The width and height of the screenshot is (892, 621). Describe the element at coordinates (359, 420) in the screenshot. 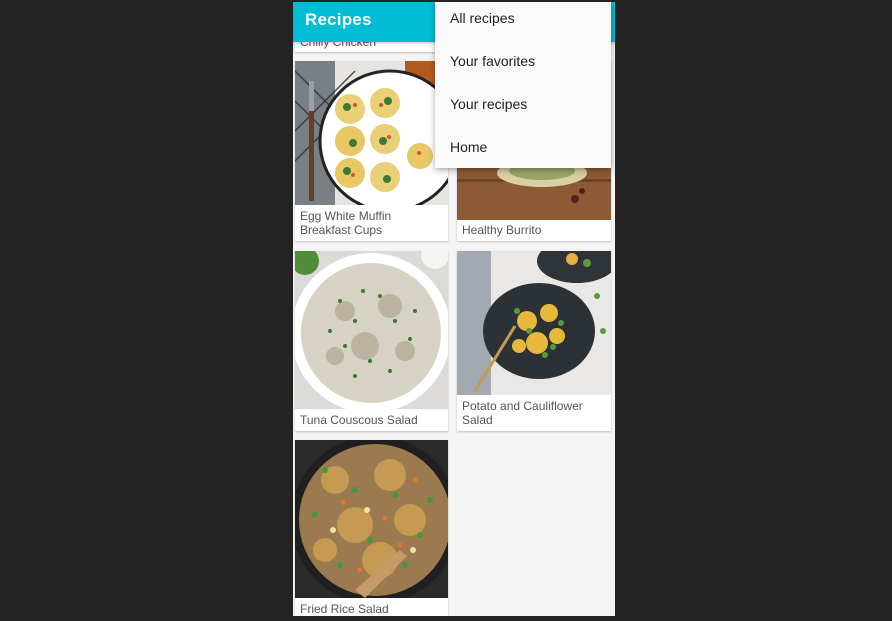

I see `recipe-title: Tuna Couscous Salad` at that location.